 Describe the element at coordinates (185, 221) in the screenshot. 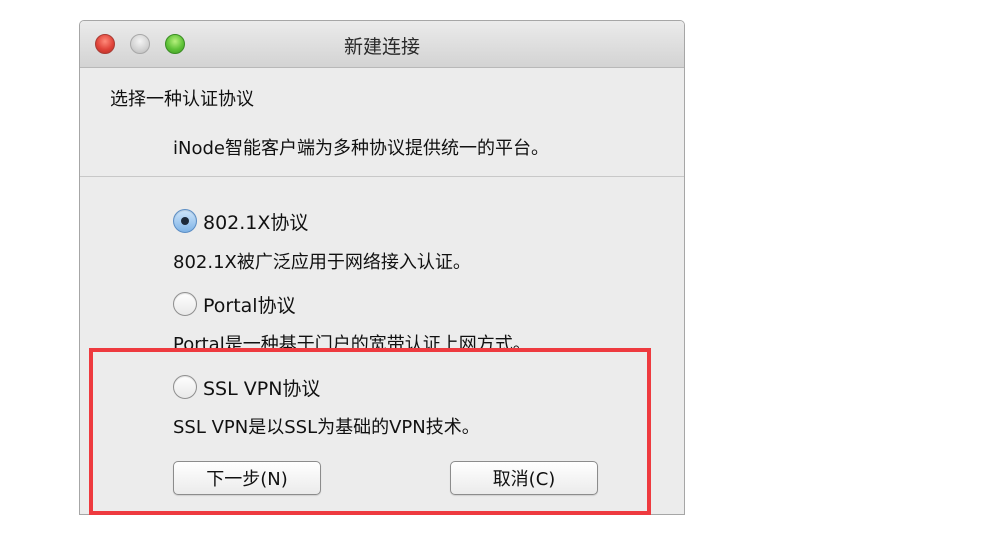

I see `radio-button-8021x` at that location.